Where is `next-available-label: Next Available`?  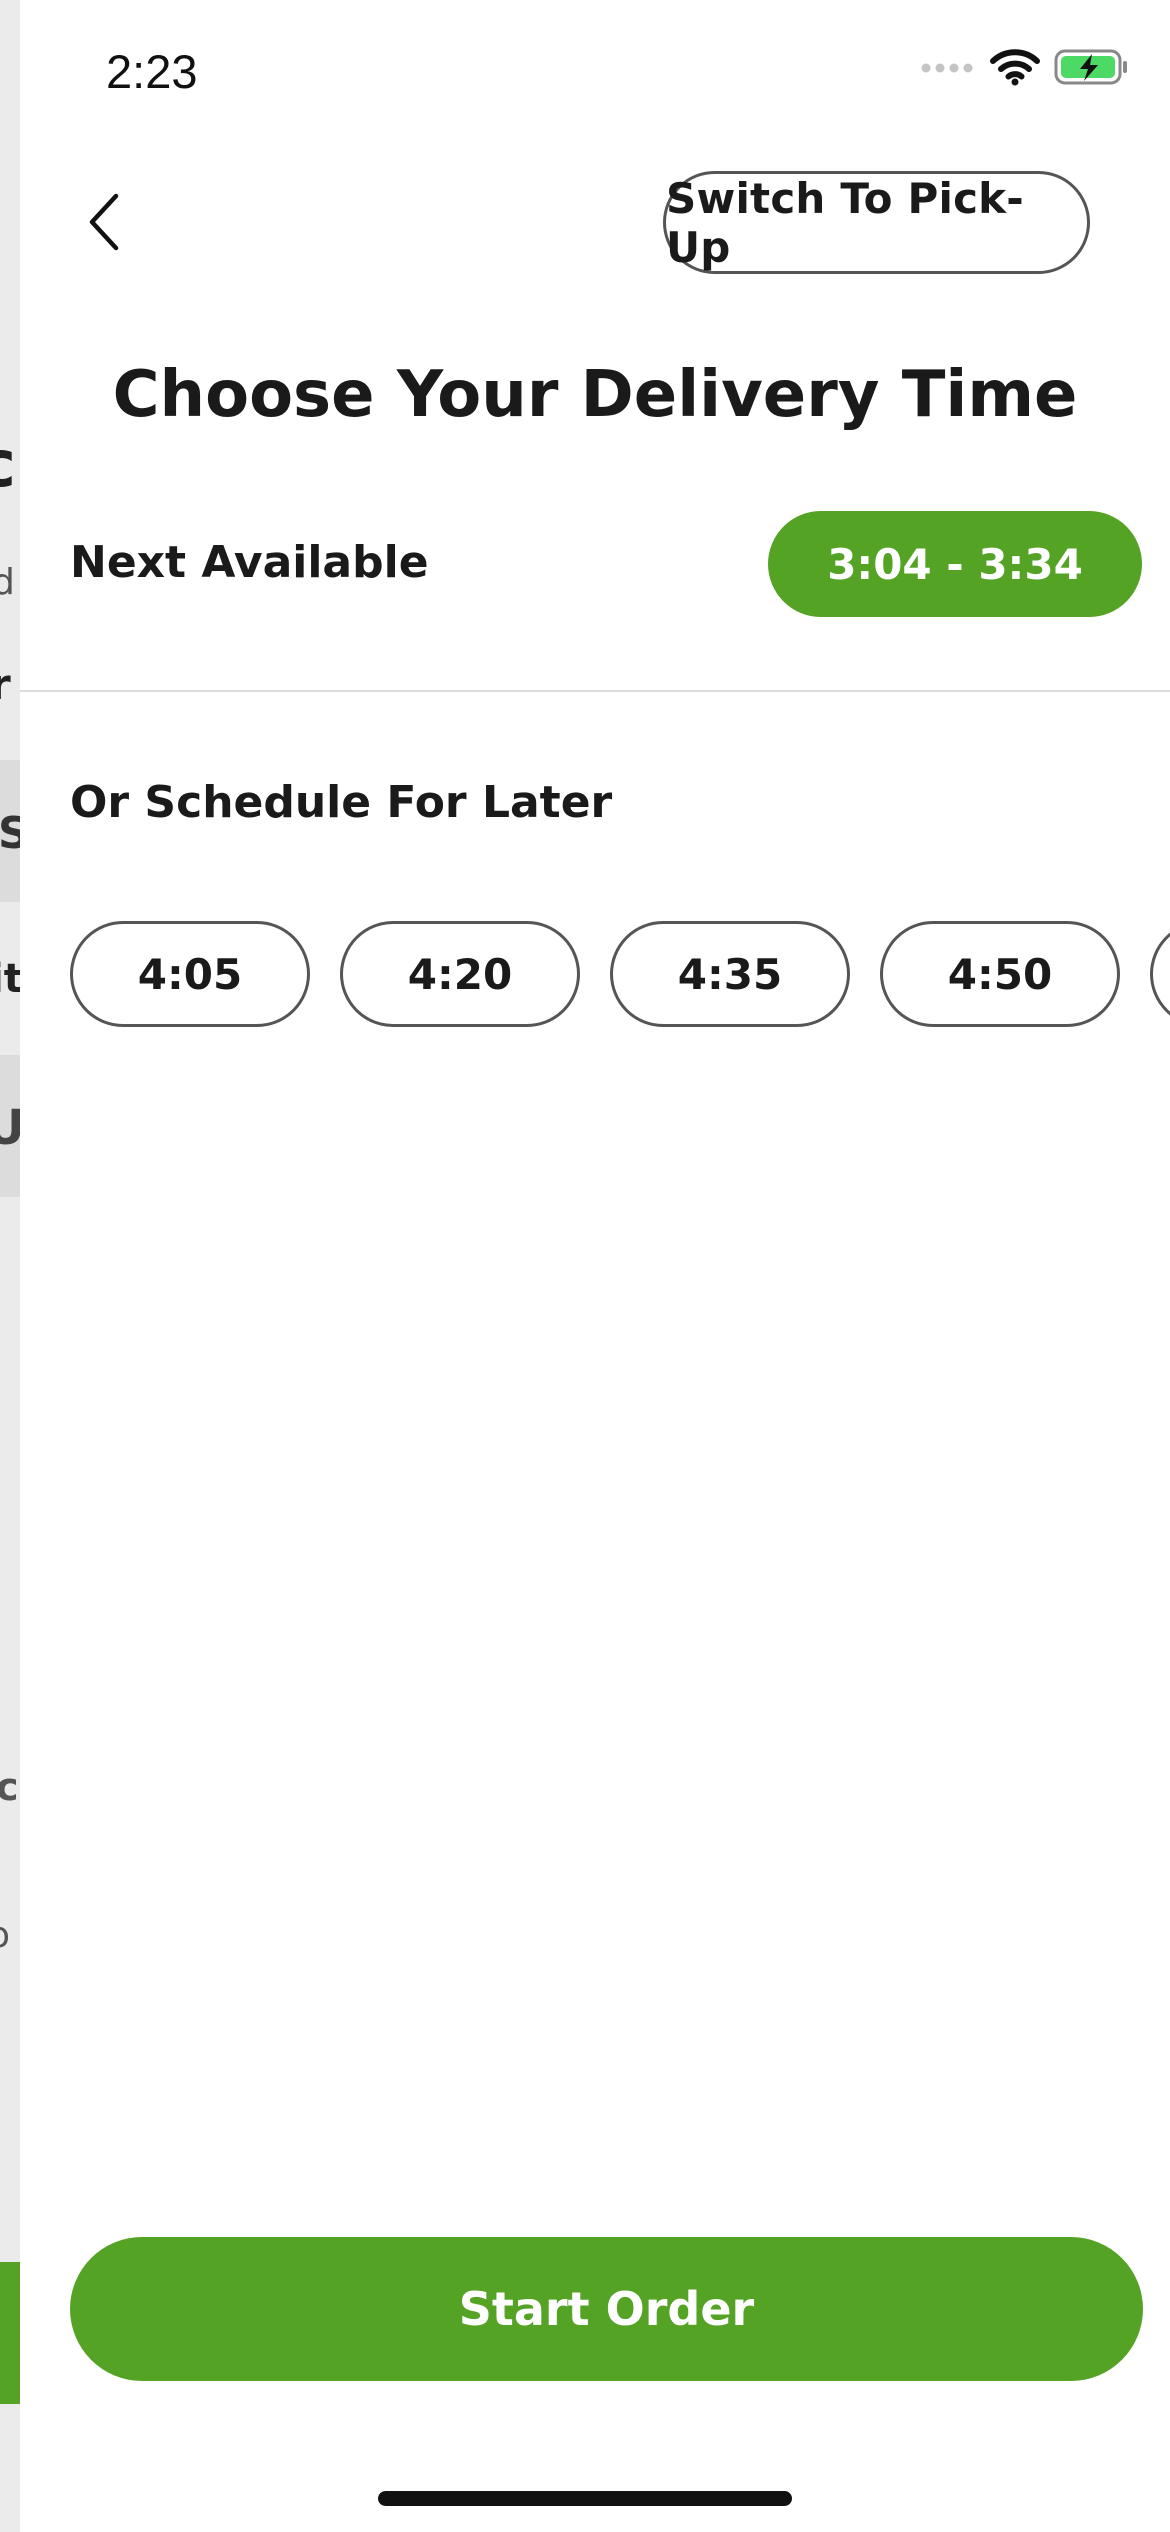 next-available-label: Next Available is located at coordinates (249, 562).